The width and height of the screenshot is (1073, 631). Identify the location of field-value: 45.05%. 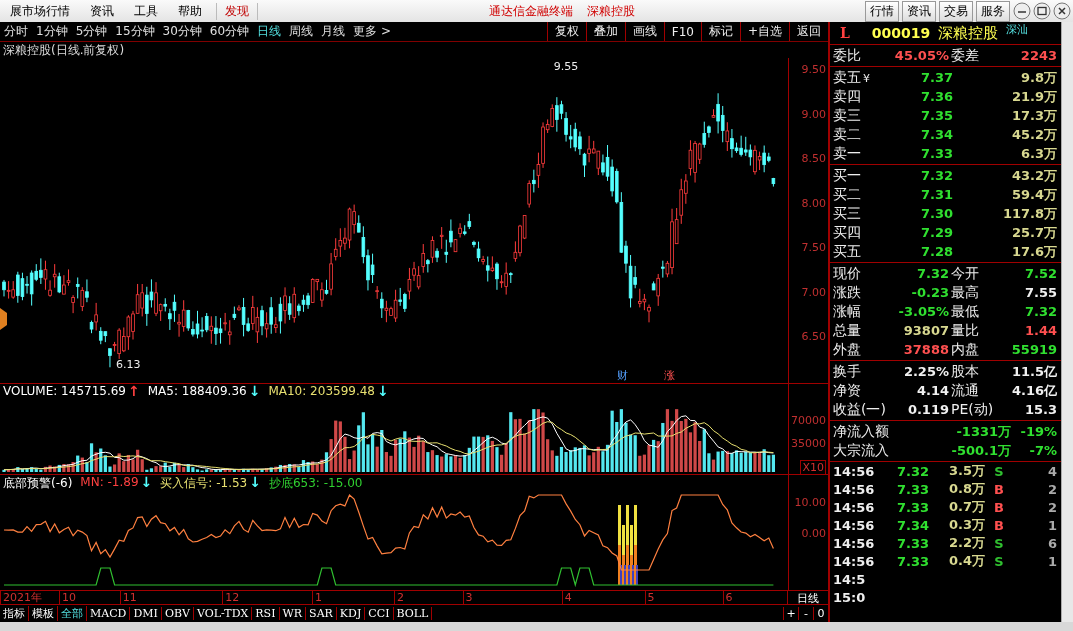
(921, 55).